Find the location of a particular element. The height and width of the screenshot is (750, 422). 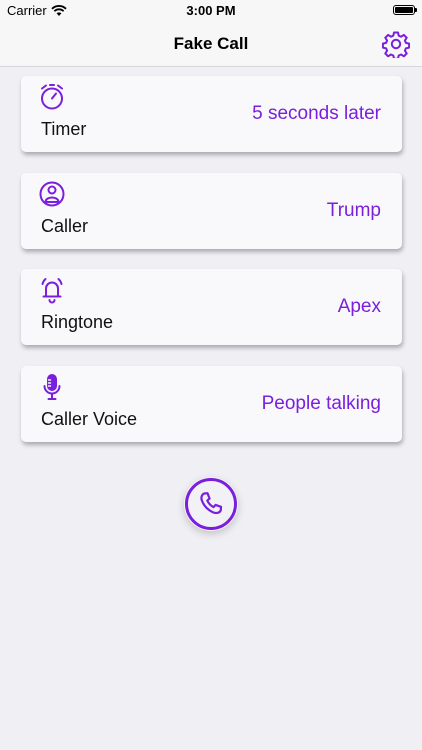

ringtone-value: Apex is located at coordinates (359, 306).